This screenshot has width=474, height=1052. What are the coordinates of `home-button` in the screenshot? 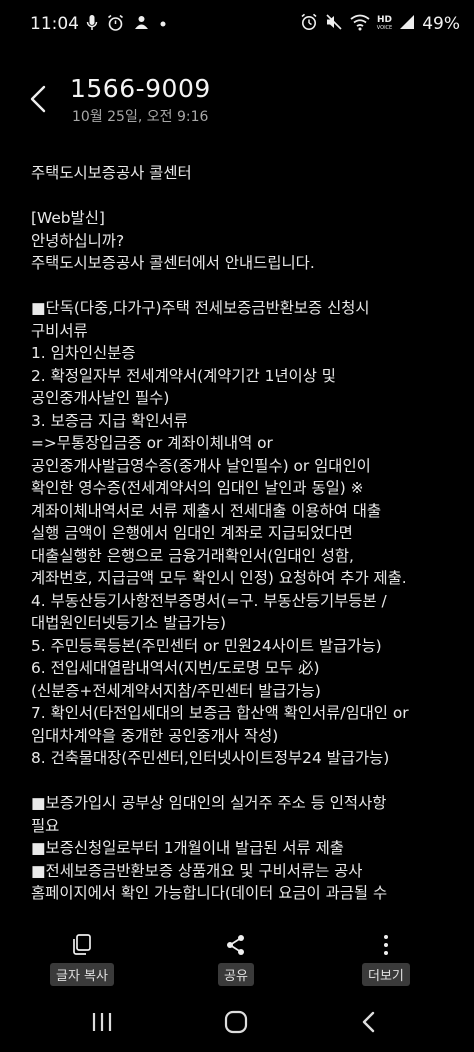 It's located at (236, 1024).